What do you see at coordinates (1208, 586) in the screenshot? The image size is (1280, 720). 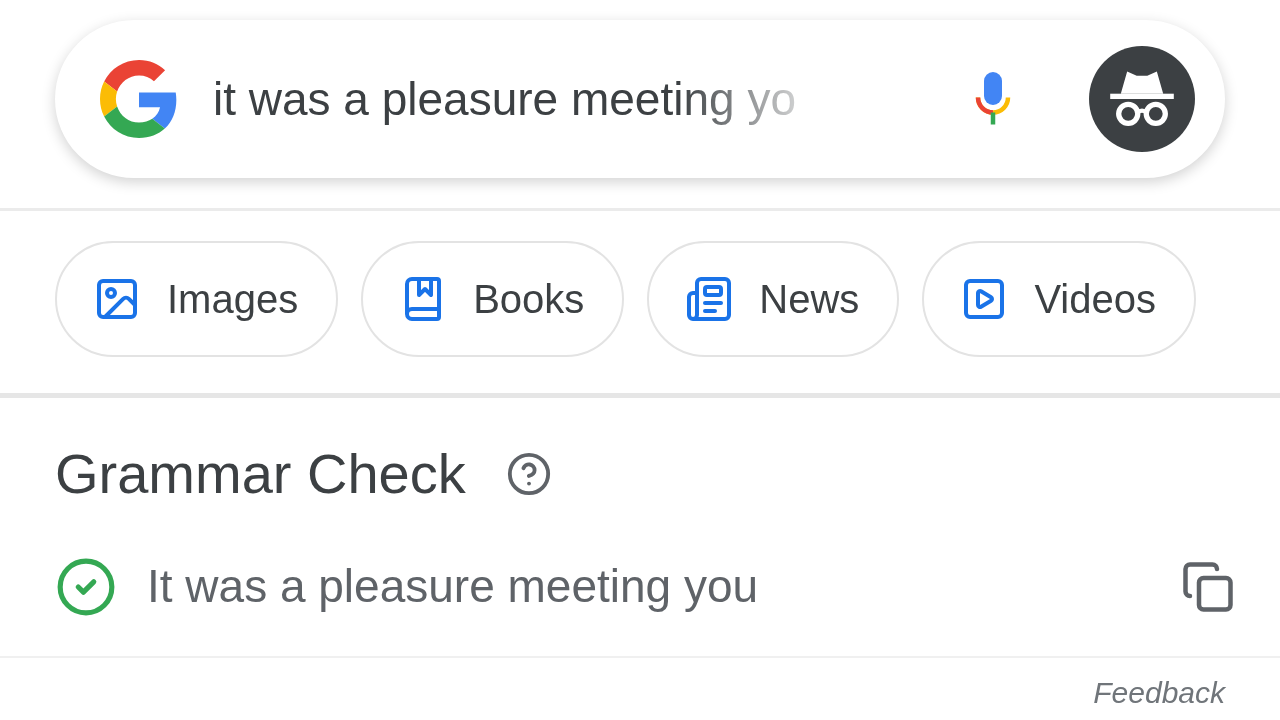 I see `copy-icon` at bounding box center [1208, 586].